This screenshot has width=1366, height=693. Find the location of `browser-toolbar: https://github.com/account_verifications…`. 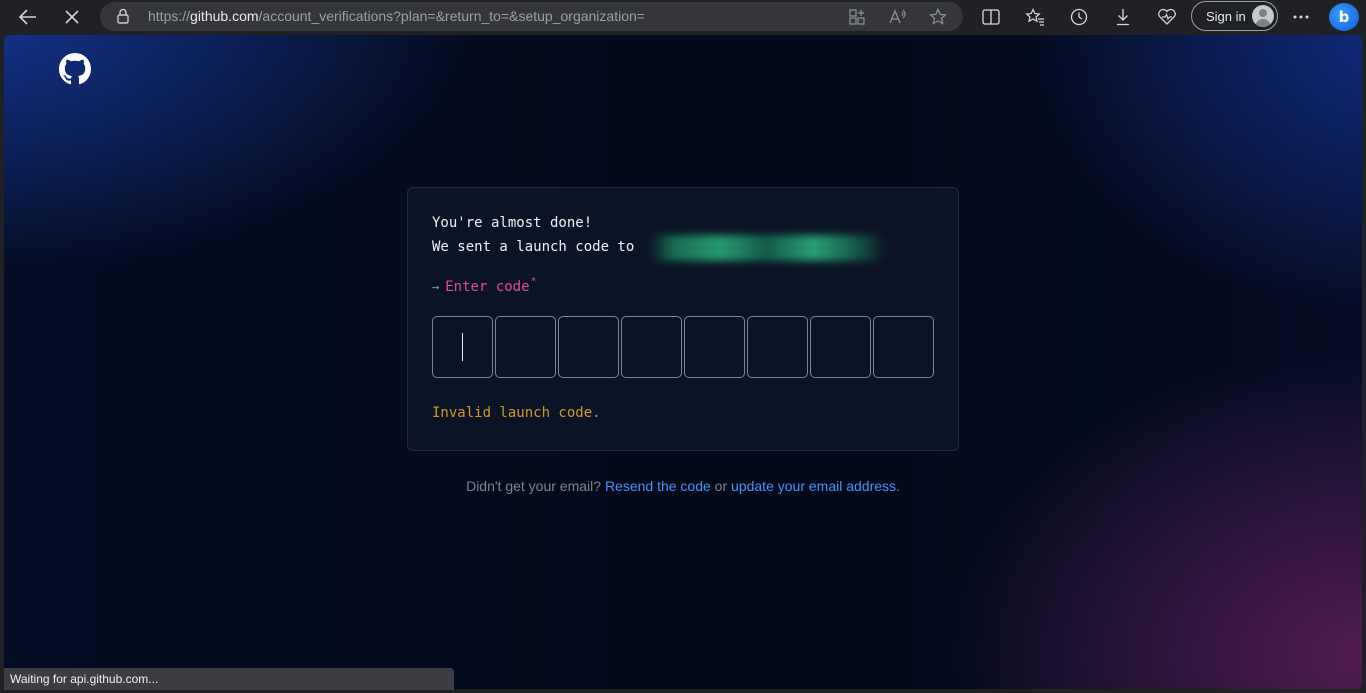

browser-toolbar: https://github.com/account_verifications… is located at coordinates (683, 17).